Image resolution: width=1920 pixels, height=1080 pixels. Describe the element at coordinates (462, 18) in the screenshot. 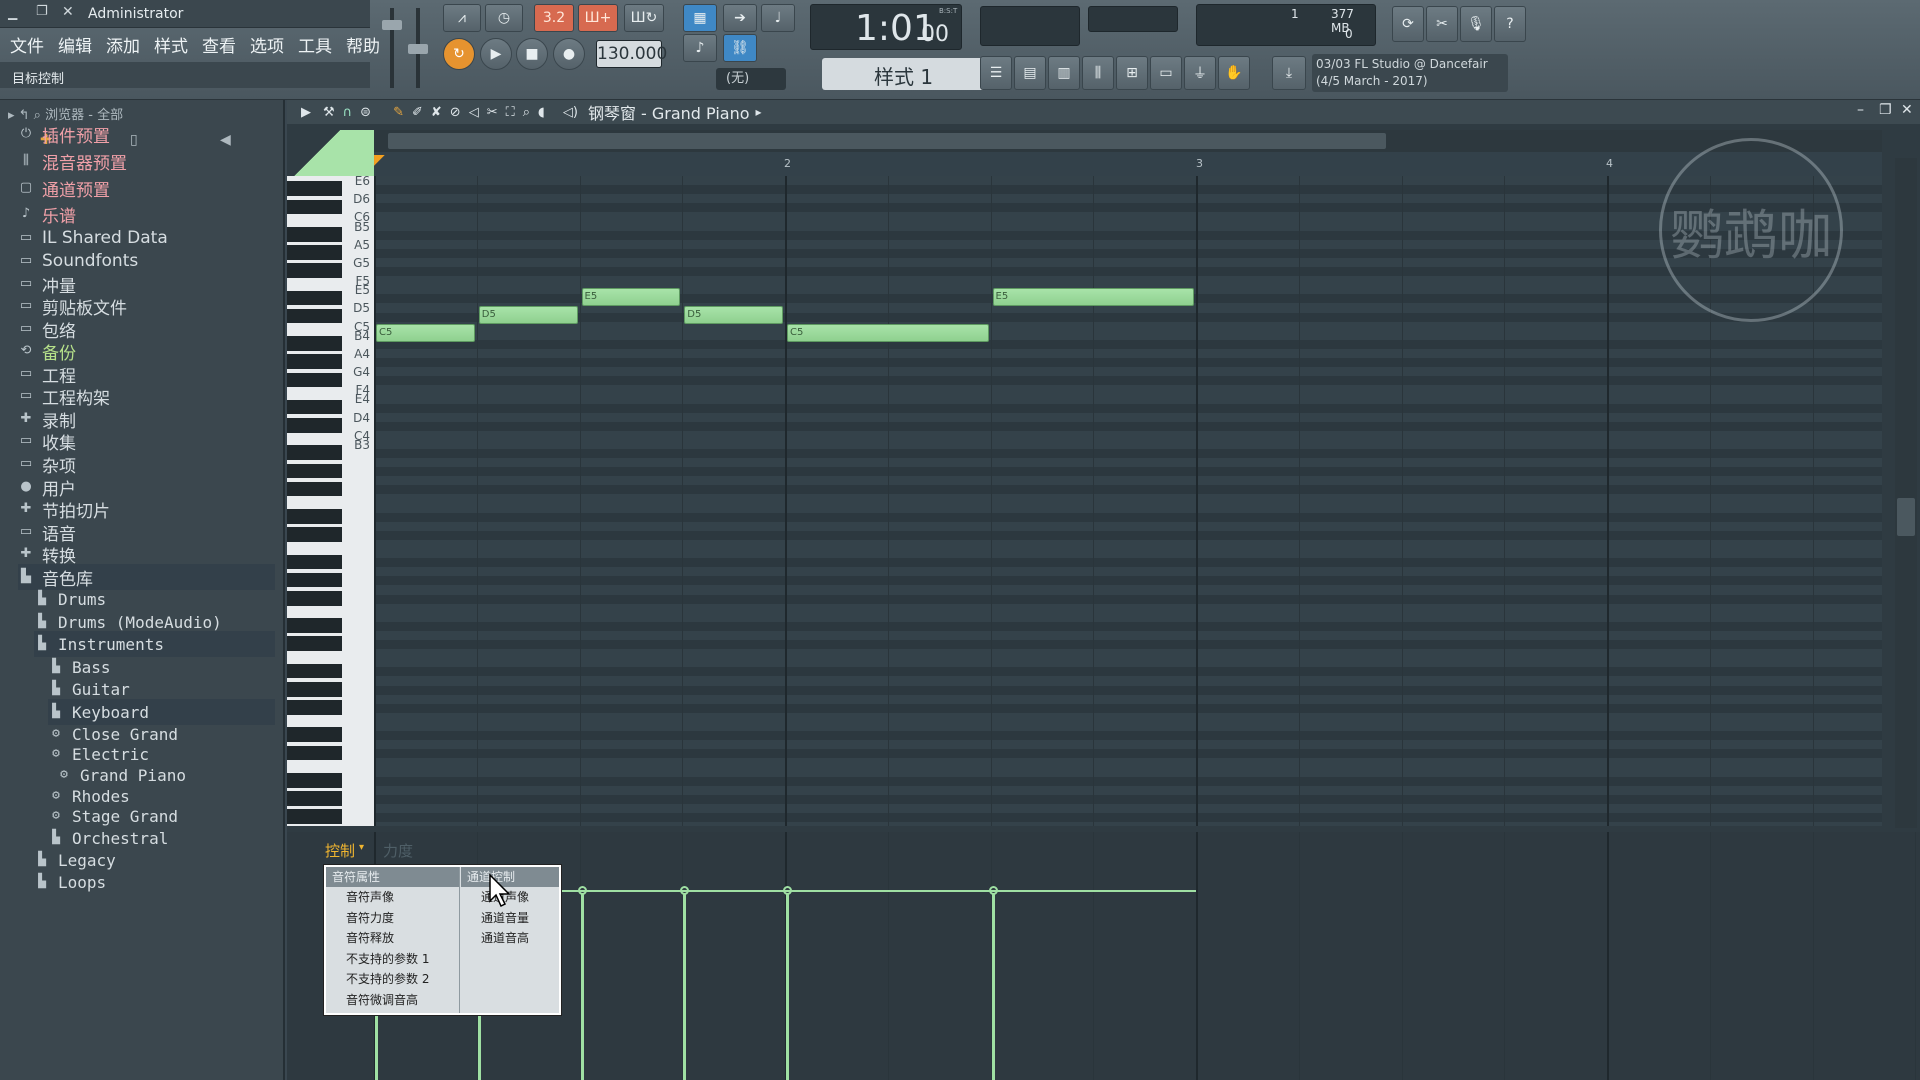

I see `metronome-icon: ⩘` at that location.